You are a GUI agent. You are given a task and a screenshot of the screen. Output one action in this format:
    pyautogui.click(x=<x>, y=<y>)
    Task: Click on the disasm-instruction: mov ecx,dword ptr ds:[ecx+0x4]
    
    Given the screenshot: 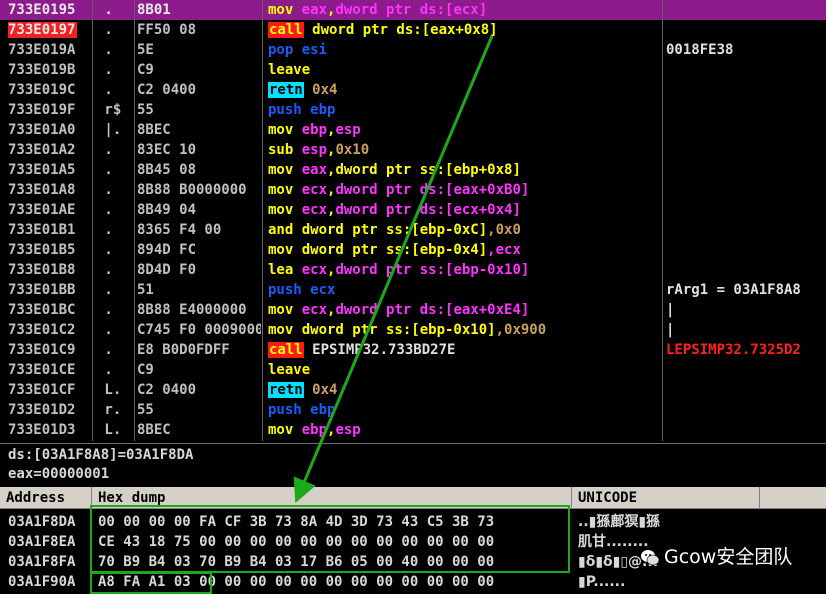 What is the action you would take?
    pyautogui.click(x=464, y=210)
    